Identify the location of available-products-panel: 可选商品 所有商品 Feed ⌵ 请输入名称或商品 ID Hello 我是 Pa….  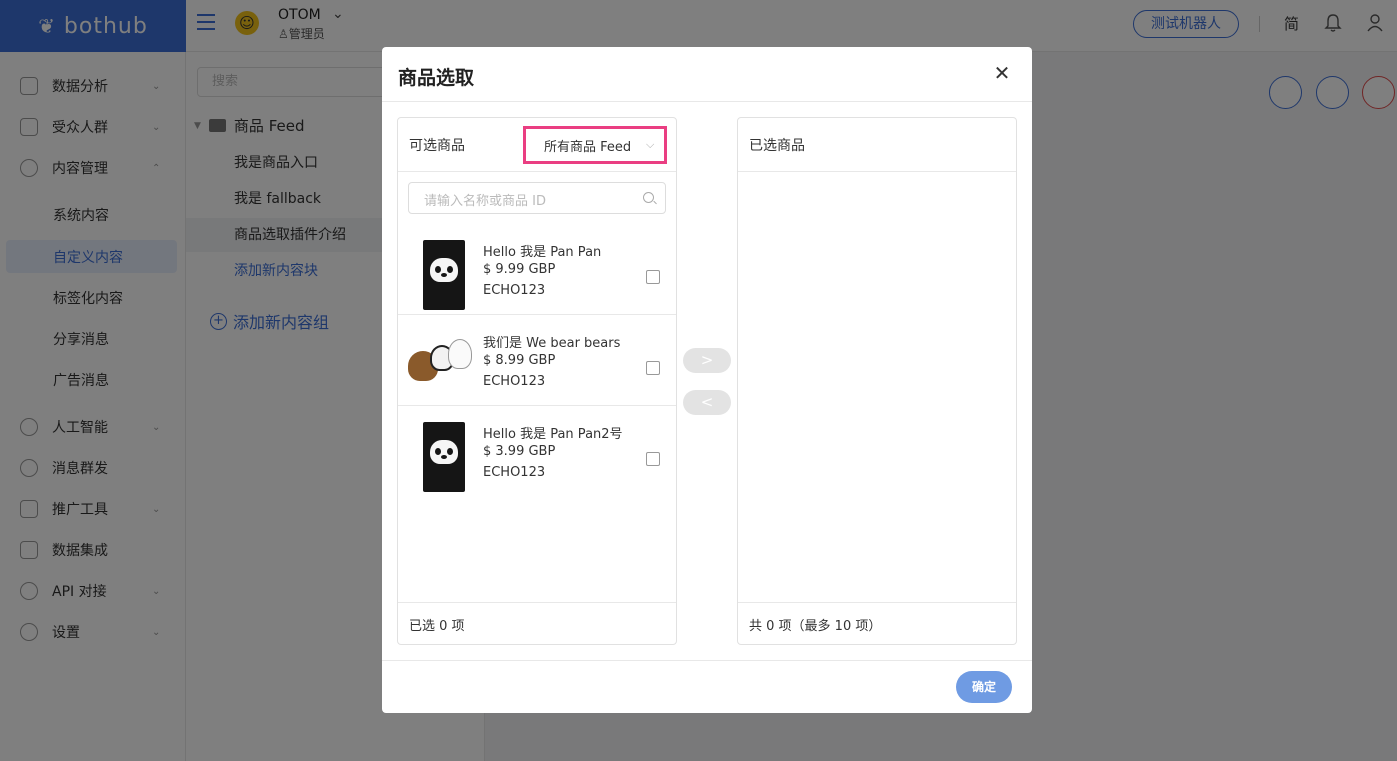
(537, 381).